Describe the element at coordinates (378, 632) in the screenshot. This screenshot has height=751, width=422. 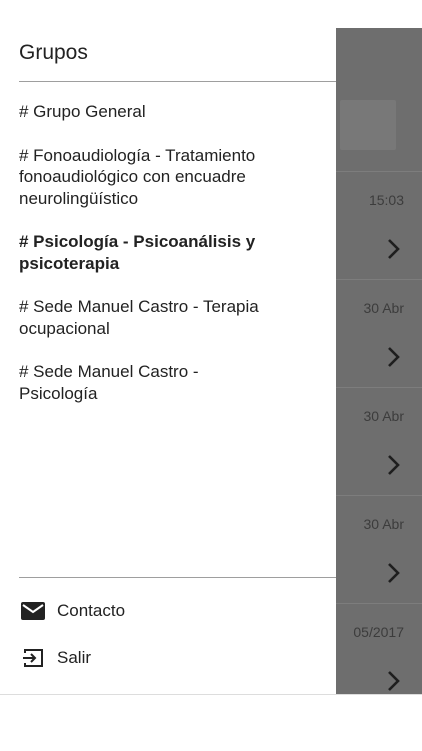
I see `background-item-date: 05/2017` at that location.